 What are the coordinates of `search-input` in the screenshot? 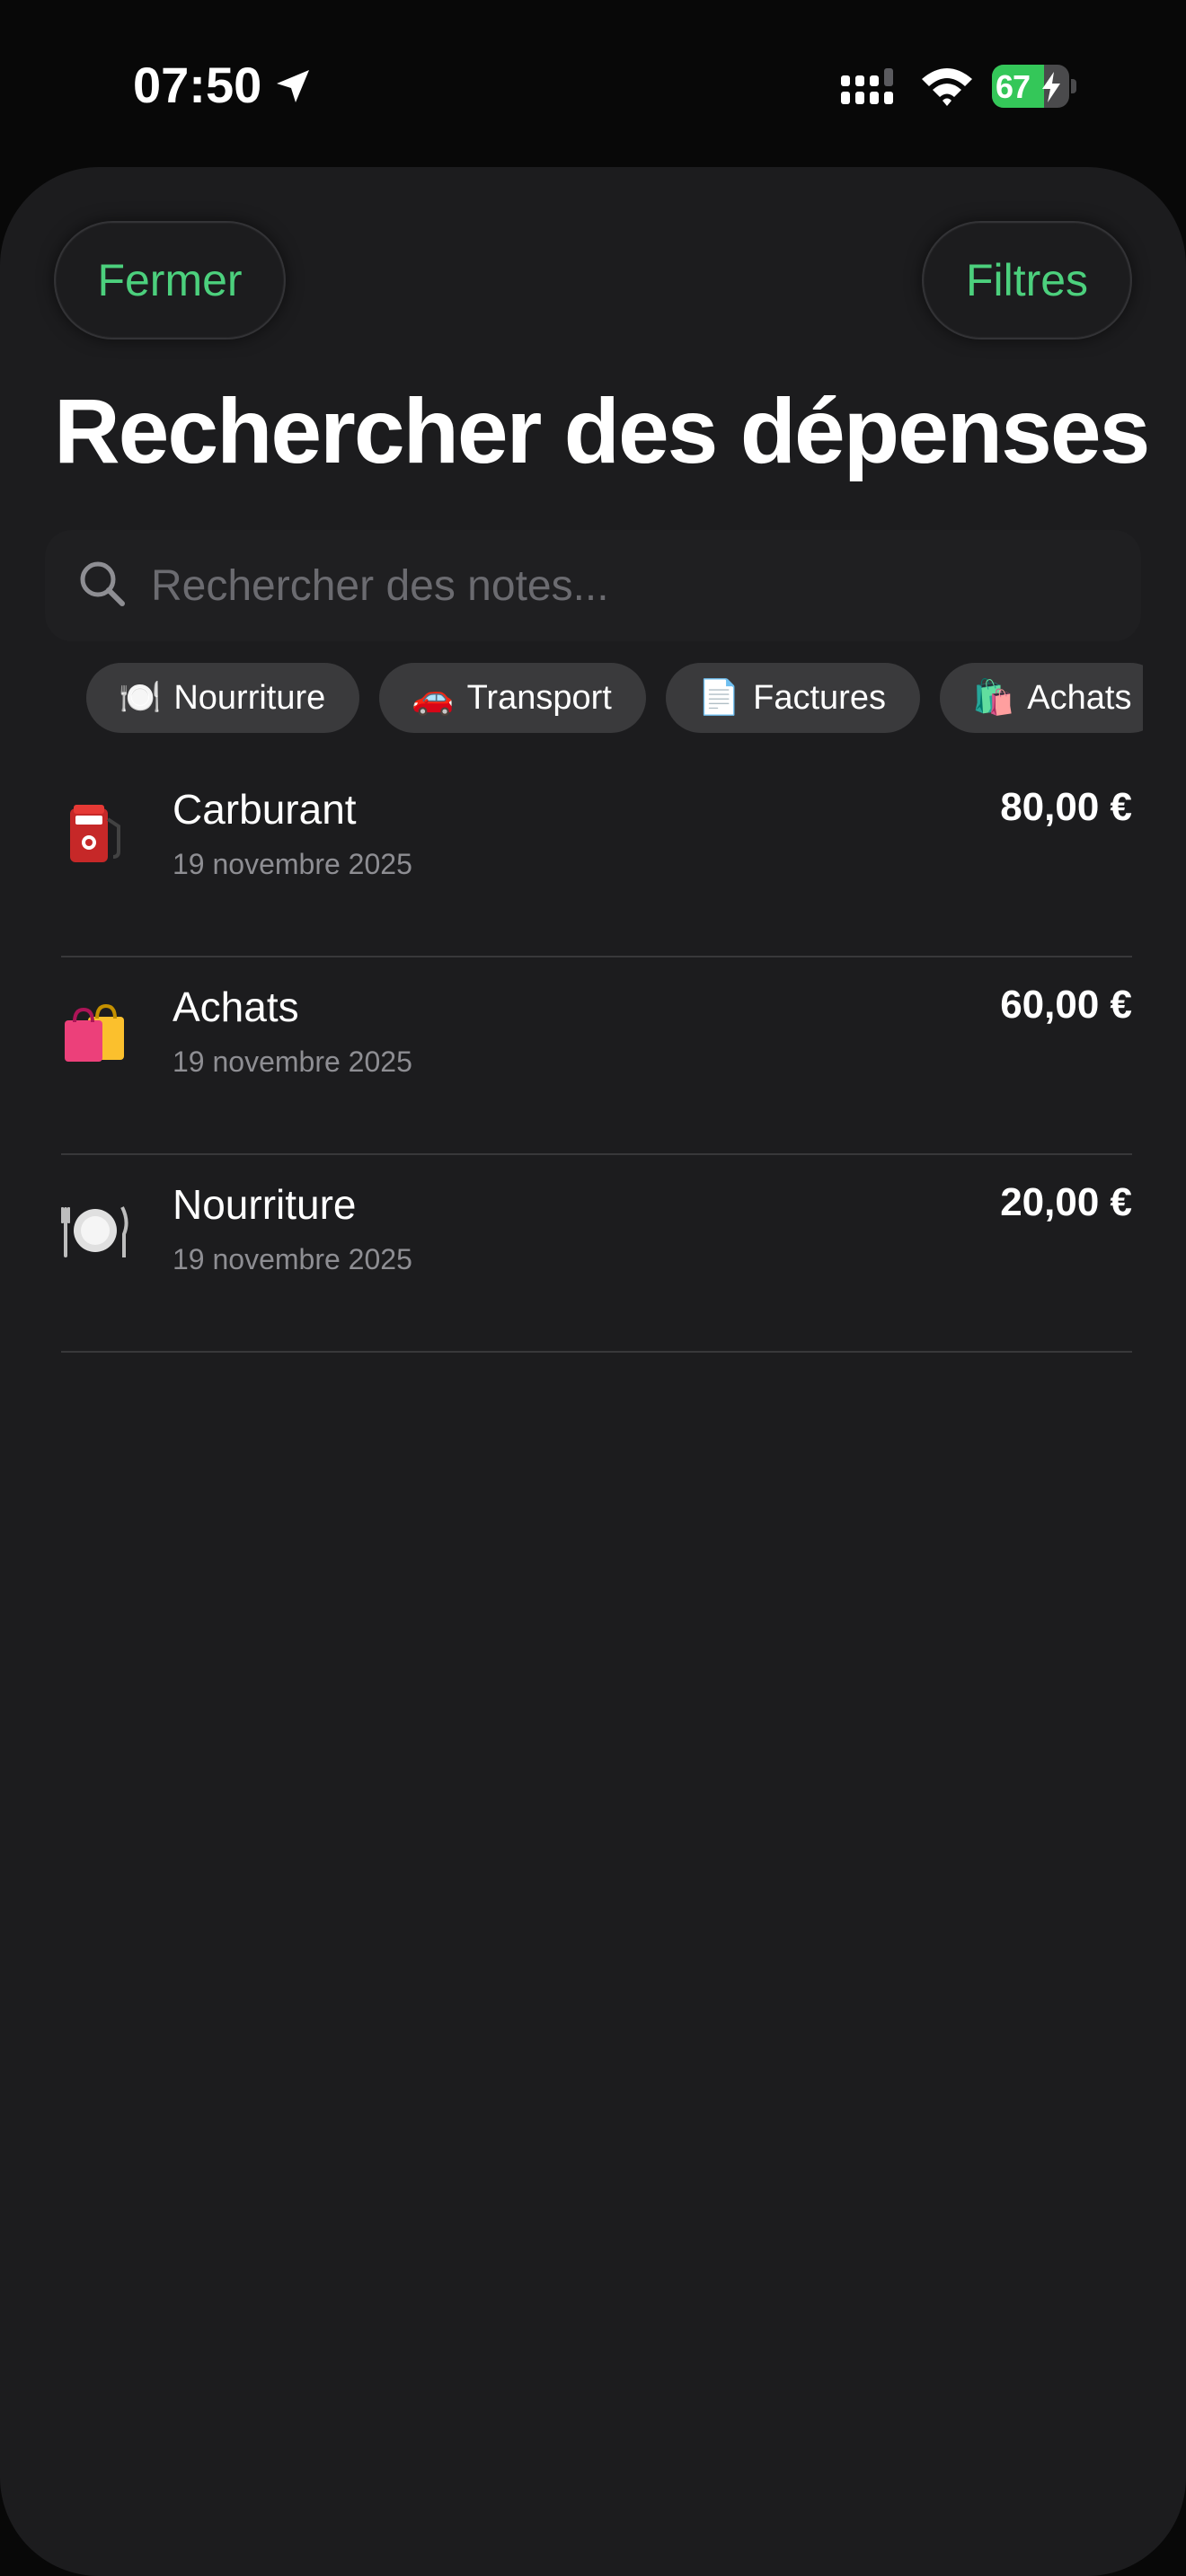 It's located at (627, 586).